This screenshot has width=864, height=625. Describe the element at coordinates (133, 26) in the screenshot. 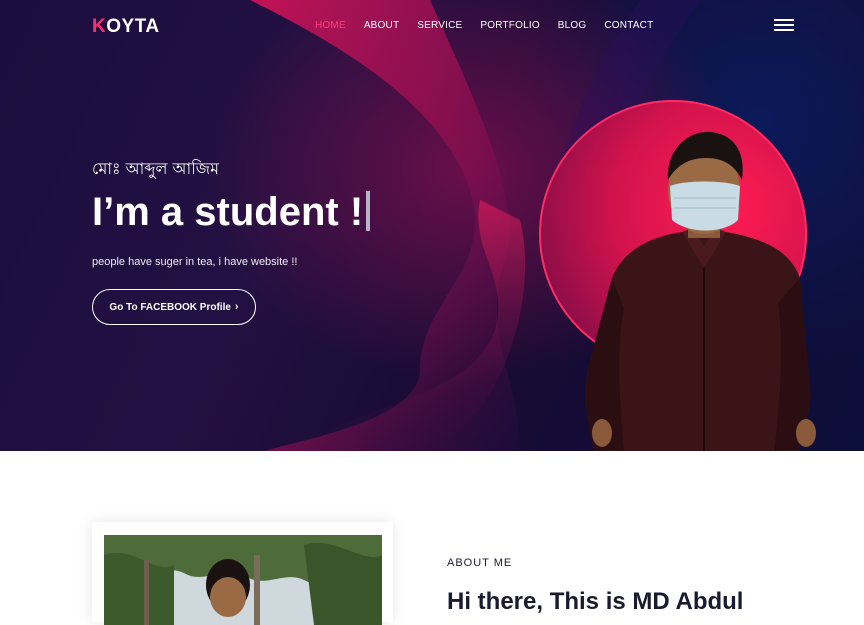

I see `logo-text: OYTA` at that location.